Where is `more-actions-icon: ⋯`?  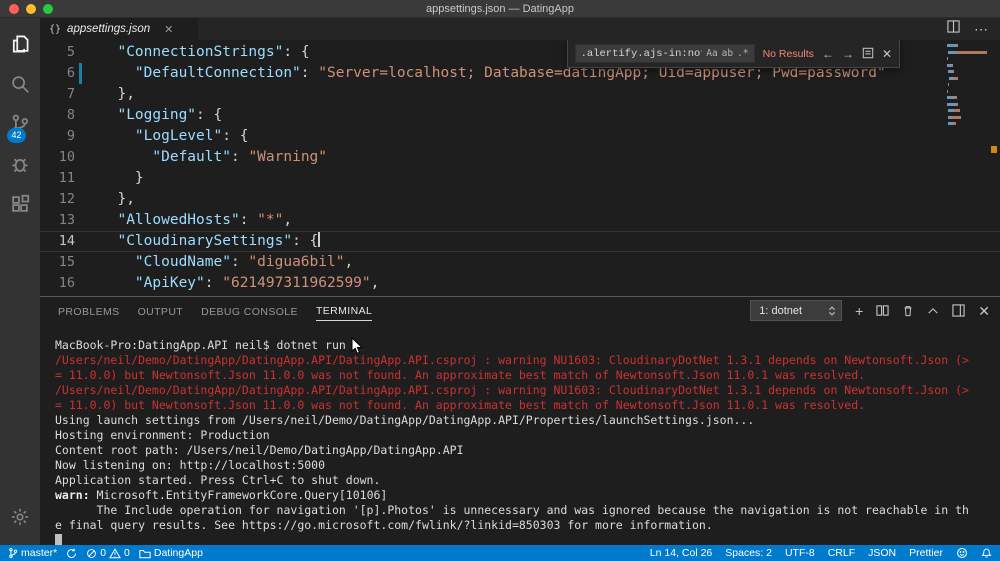 more-actions-icon: ⋯ is located at coordinates (981, 29).